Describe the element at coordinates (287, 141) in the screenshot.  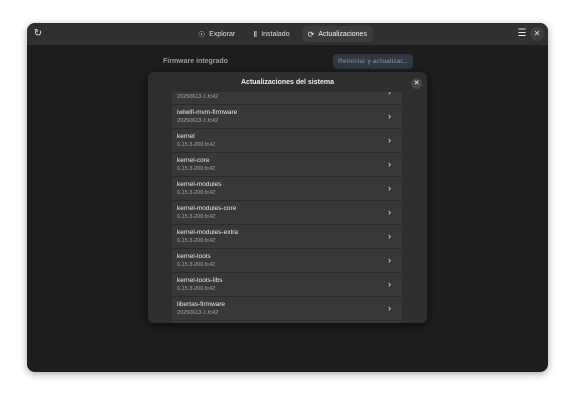
I see `list-item: kernel 6.15.3-200.fc42 ›` at that location.